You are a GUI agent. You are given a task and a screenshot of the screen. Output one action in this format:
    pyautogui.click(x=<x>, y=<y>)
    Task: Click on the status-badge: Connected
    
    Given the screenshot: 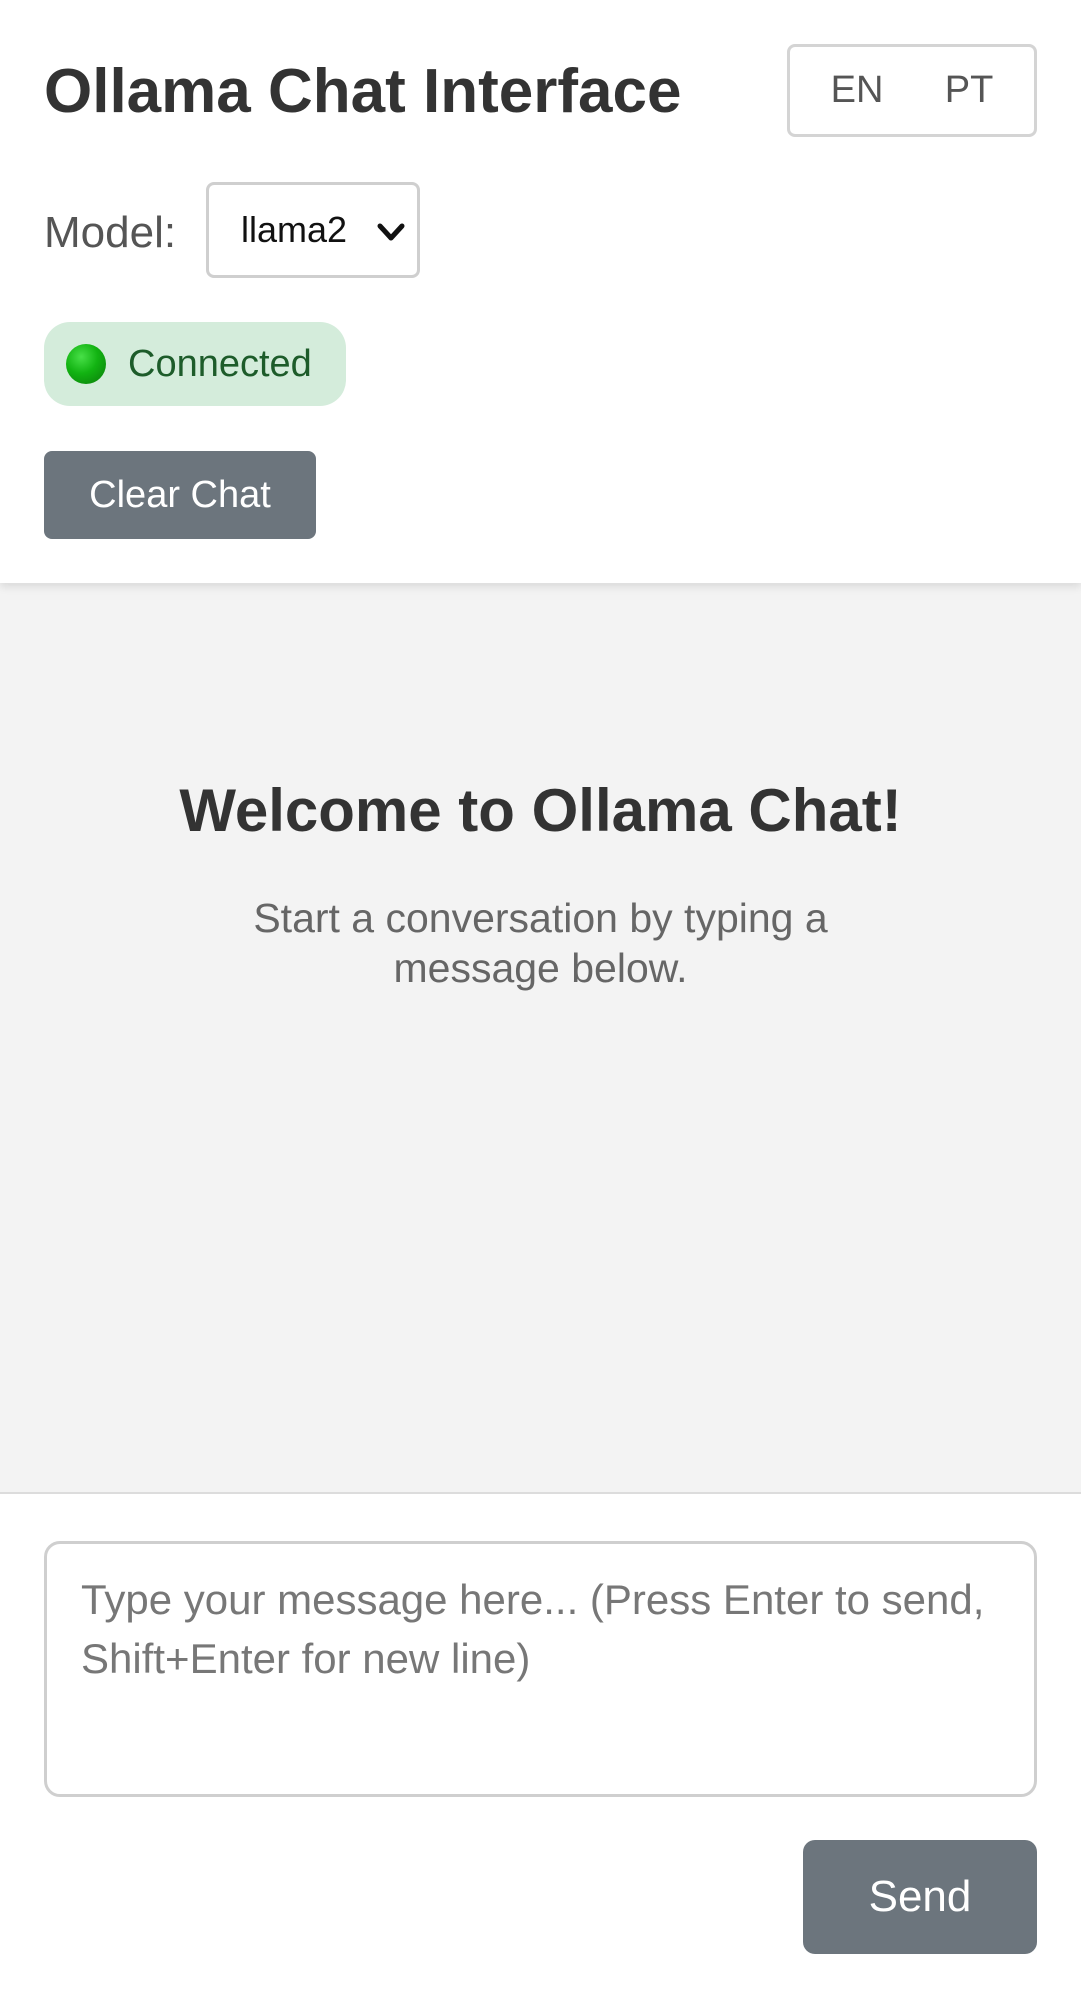 What is the action you would take?
    pyautogui.click(x=195, y=364)
    